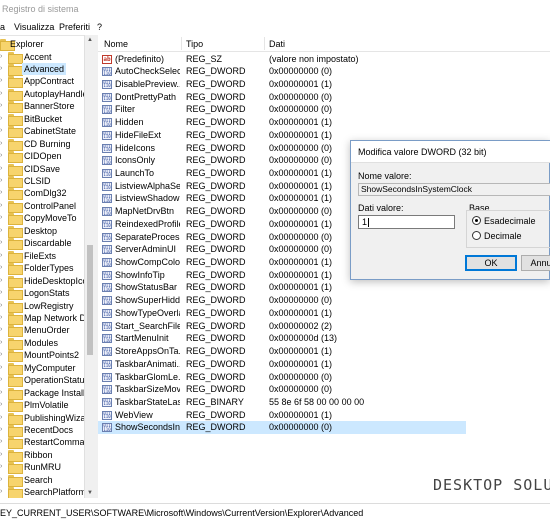 This screenshot has height=520, width=550. What do you see at coordinates (47, 269) in the screenshot?
I see `tree-item-foldertypes: › FolderTypes` at bounding box center [47, 269].